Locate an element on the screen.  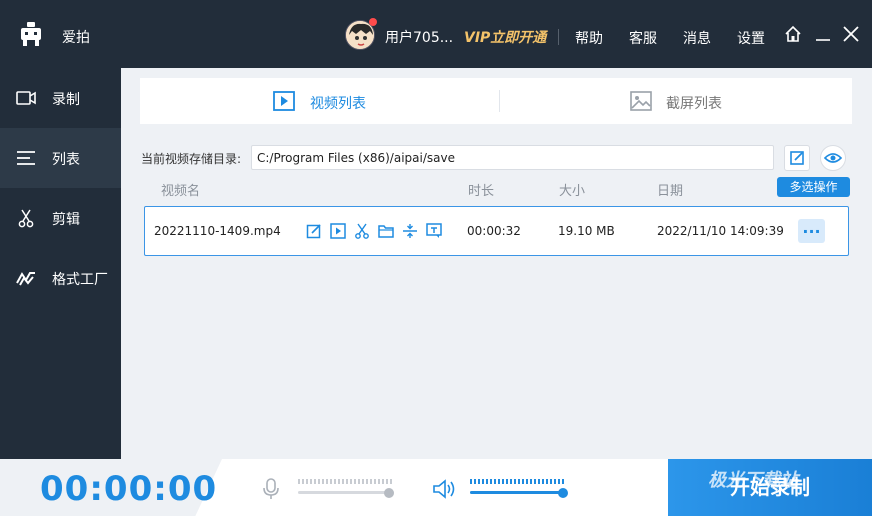
video-date: 2022/11/10 14:09:39 is located at coordinates (720, 231).